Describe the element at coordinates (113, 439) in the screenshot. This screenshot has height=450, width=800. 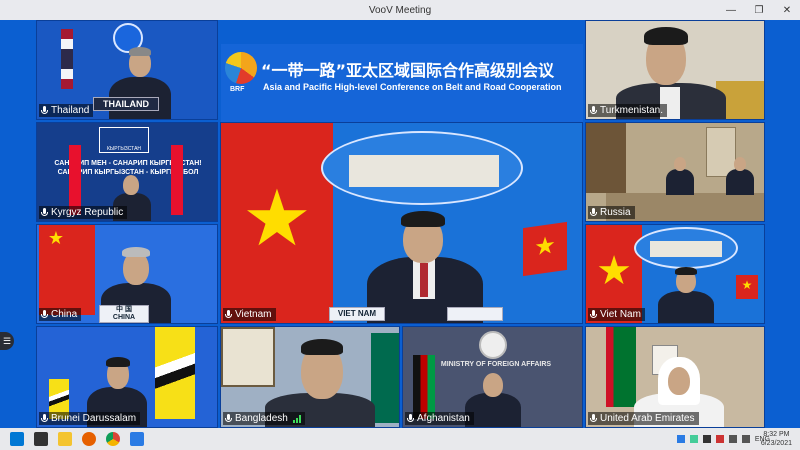
I see `chrome-icon` at that location.